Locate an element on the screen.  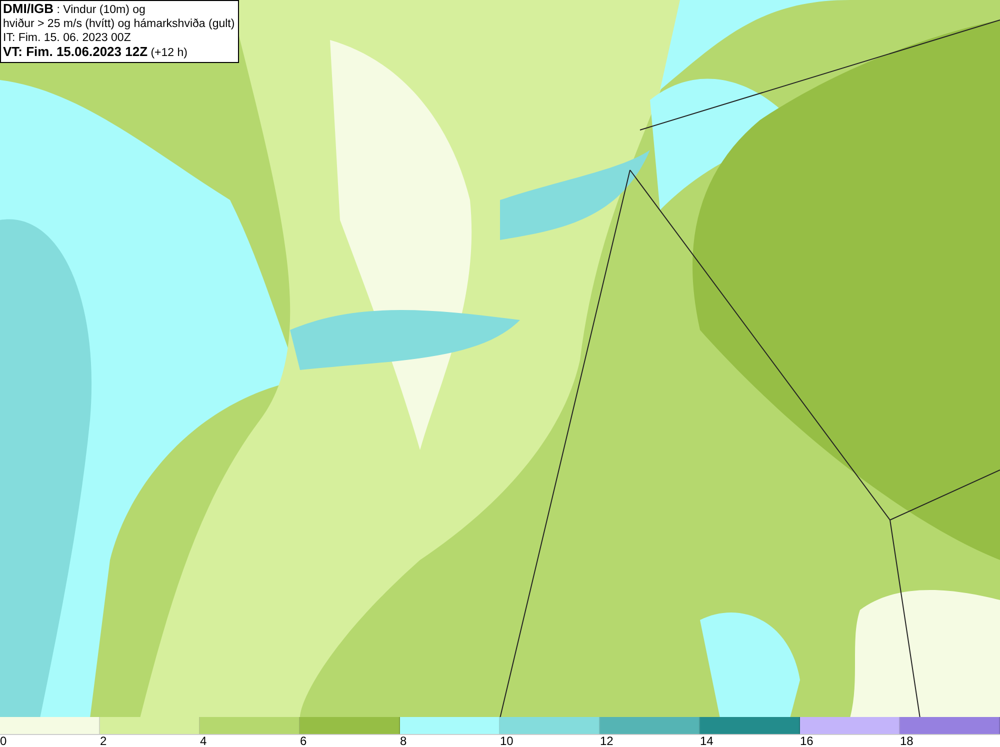
scale-label: 16 is located at coordinates (807, 740).